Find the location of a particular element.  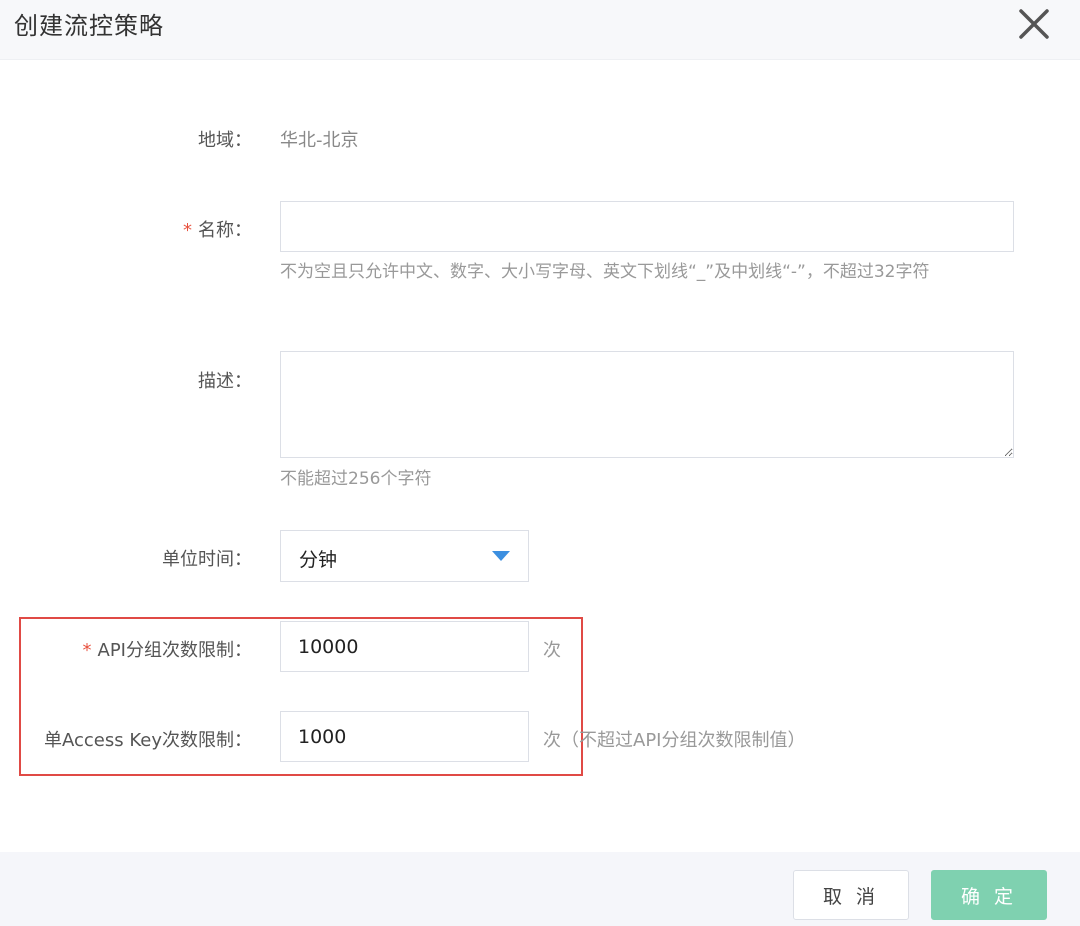

caret-down-icon is located at coordinates (501, 556).